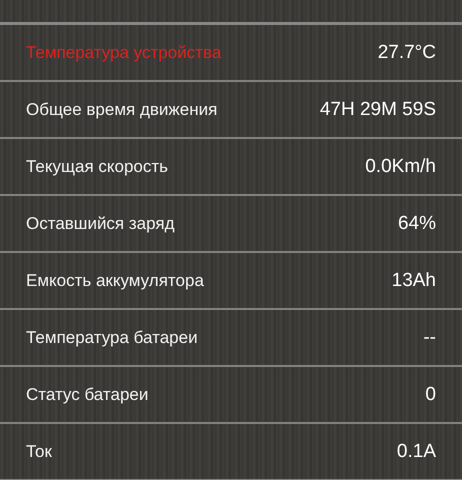 The height and width of the screenshot is (480, 462). Describe the element at coordinates (39, 452) in the screenshot. I see `row-label: Ток` at that location.